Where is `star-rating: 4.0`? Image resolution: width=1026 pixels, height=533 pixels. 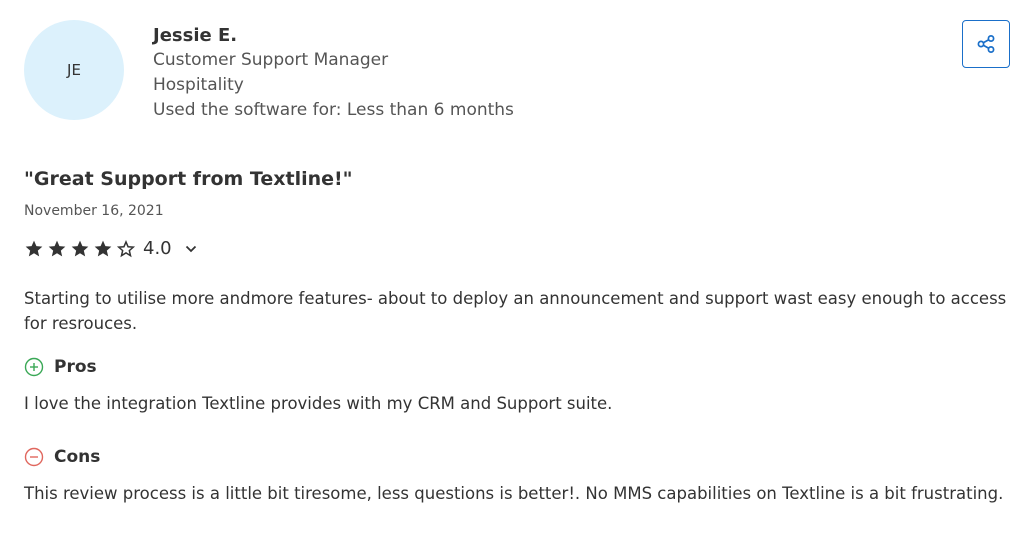 star-rating: 4.0 is located at coordinates (111, 248).